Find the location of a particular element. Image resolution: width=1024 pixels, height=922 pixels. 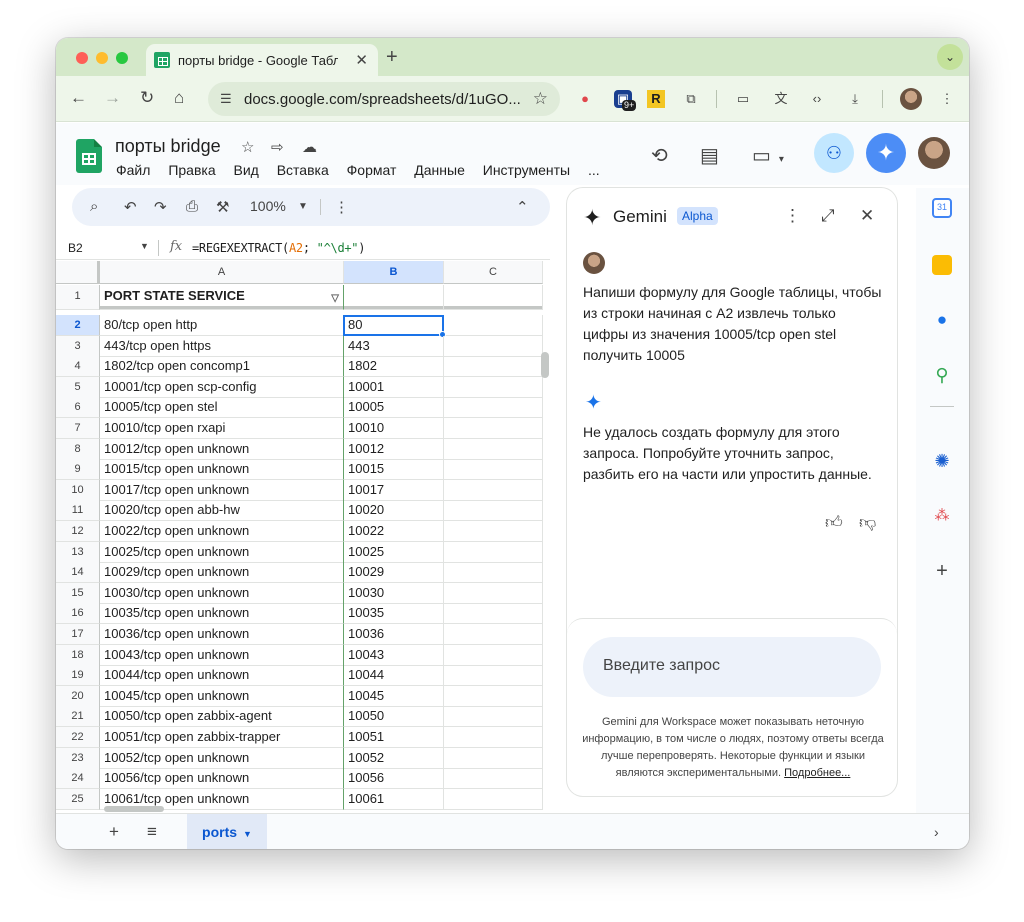

cell-b: 10029 is located at coordinates (394, 573).